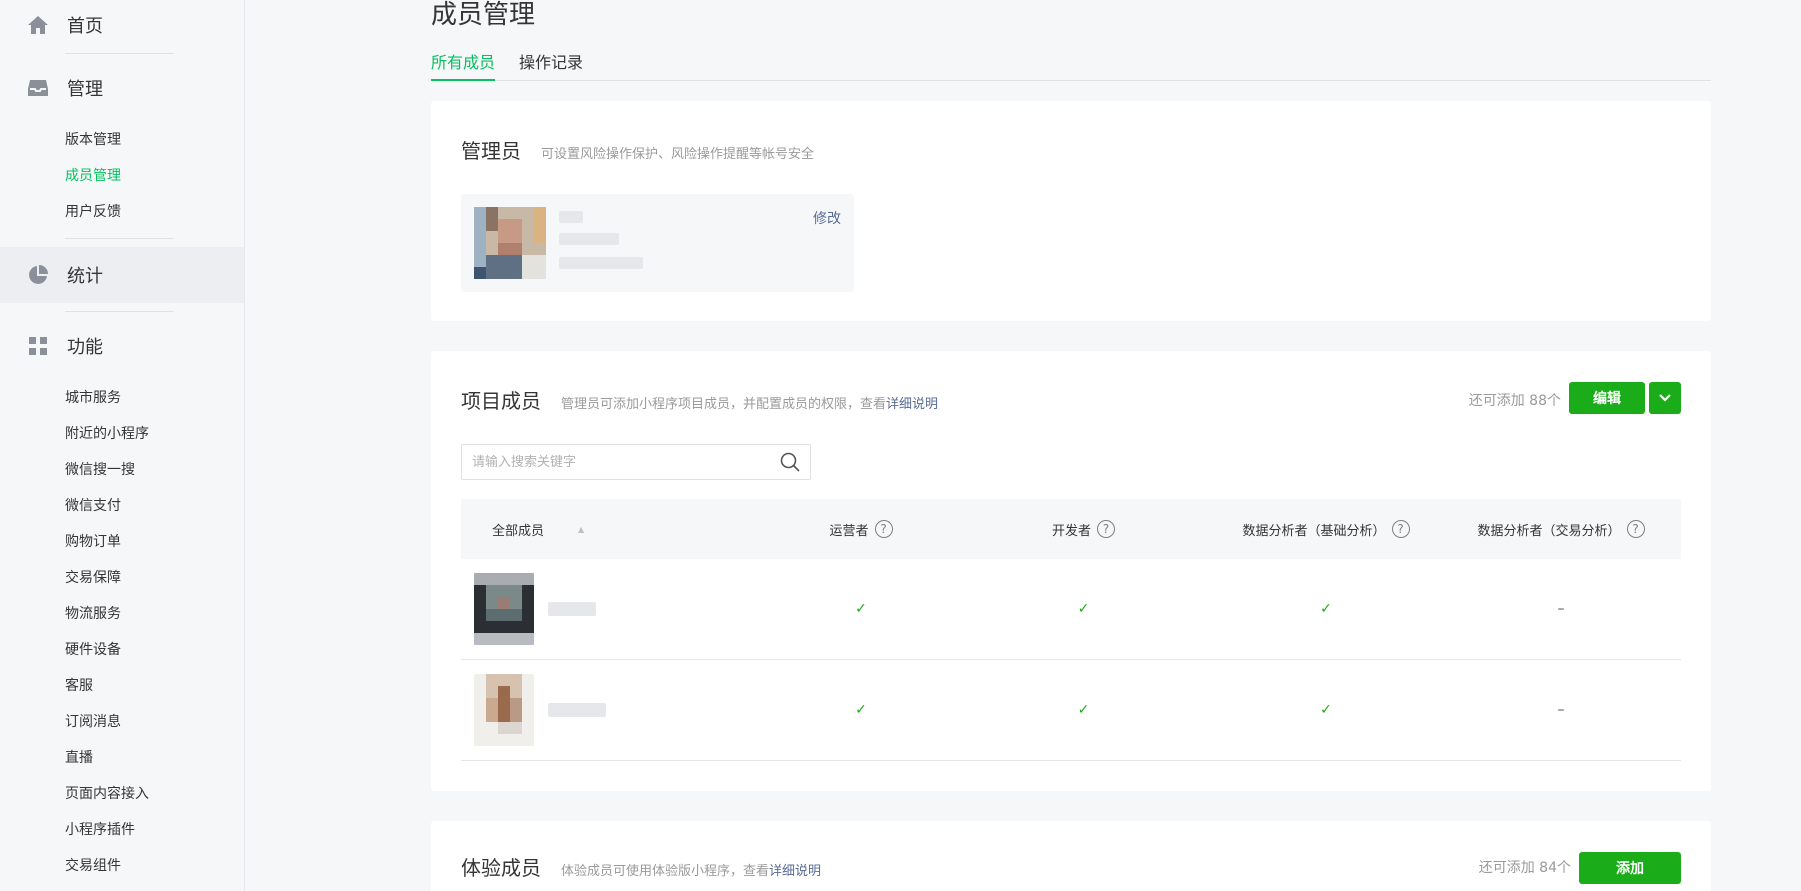  What do you see at coordinates (1514, 401) in the screenshot?
I see `members-quota: 还可添加 88个` at bounding box center [1514, 401].